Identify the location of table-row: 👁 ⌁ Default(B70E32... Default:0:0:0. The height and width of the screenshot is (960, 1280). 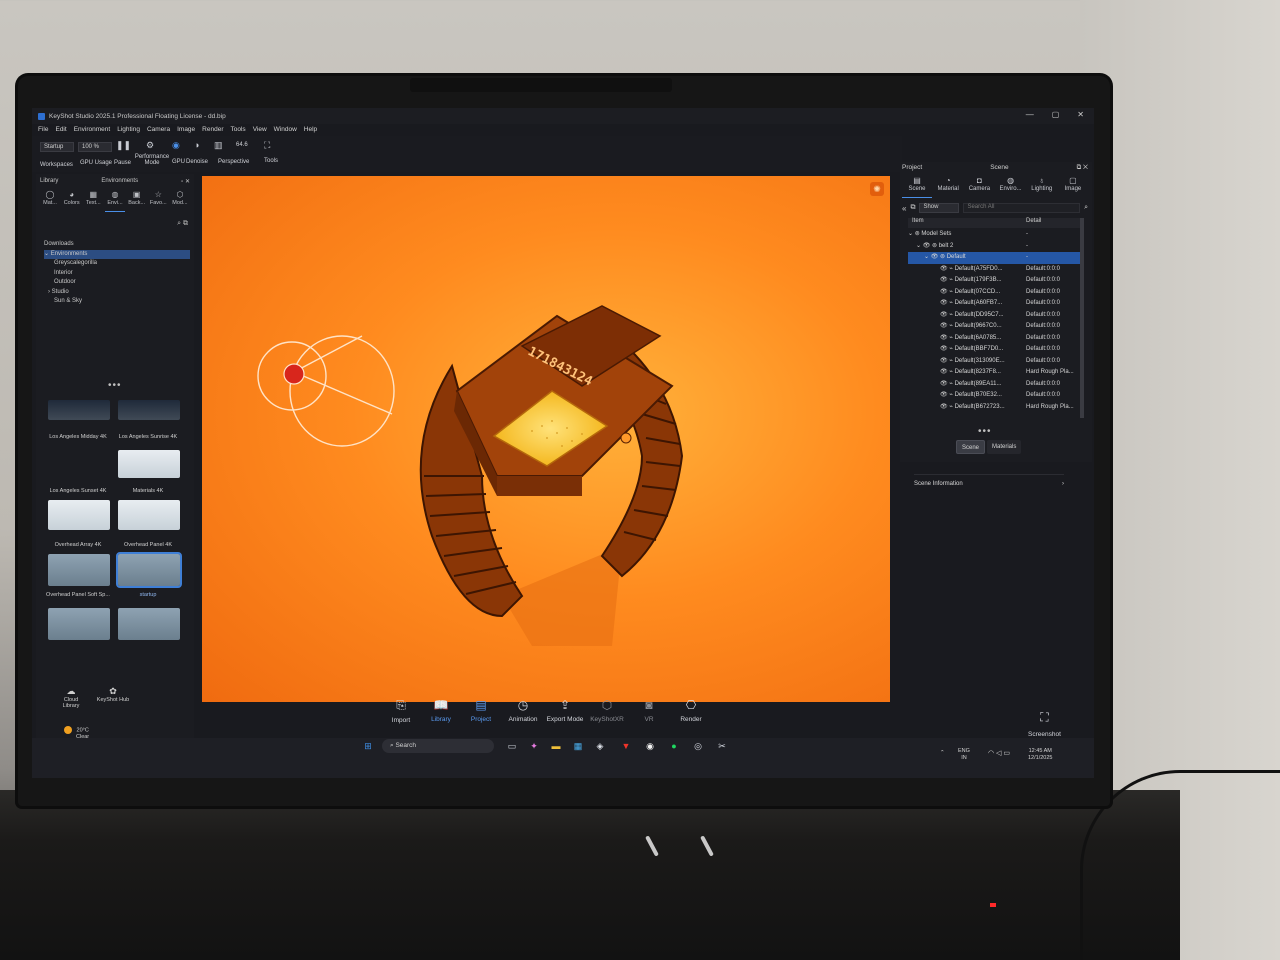
(995, 396).